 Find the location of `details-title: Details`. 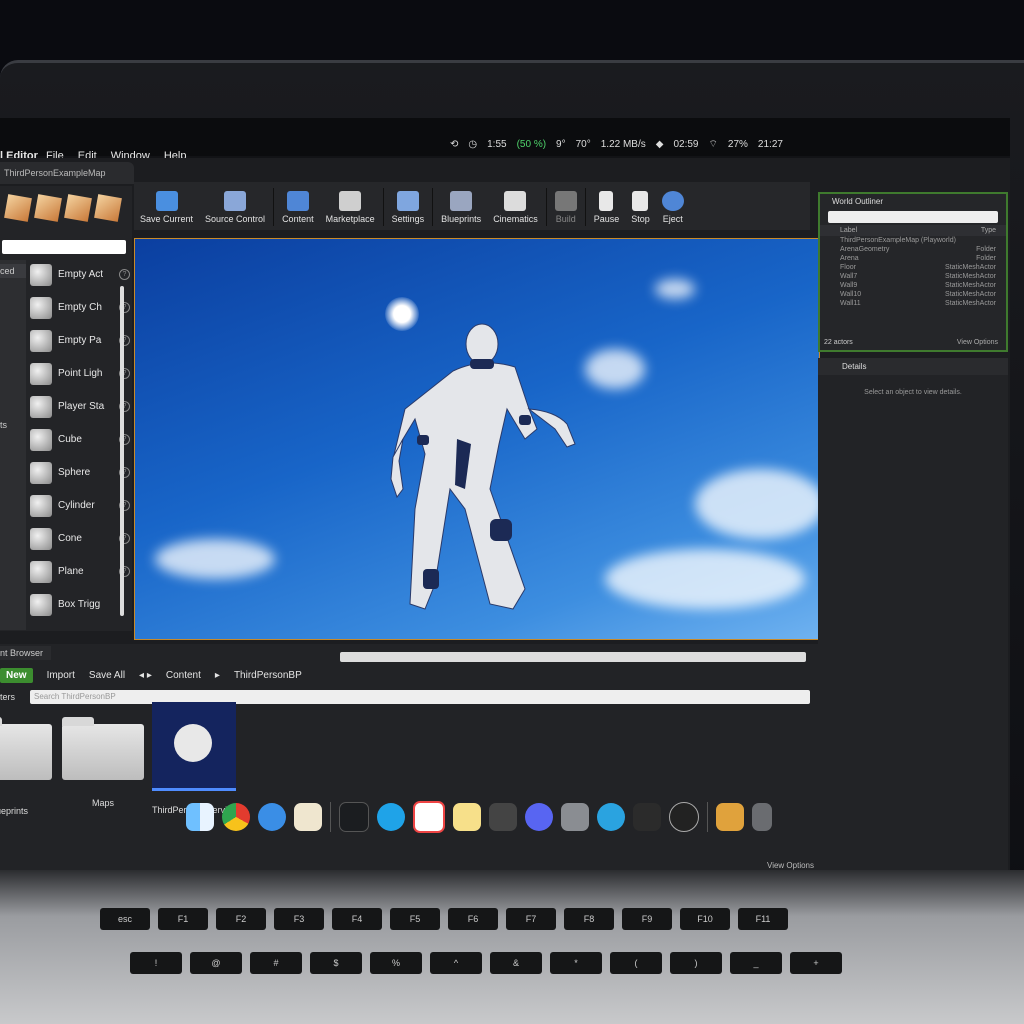

details-title: Details is located at coordinates (913, 366).